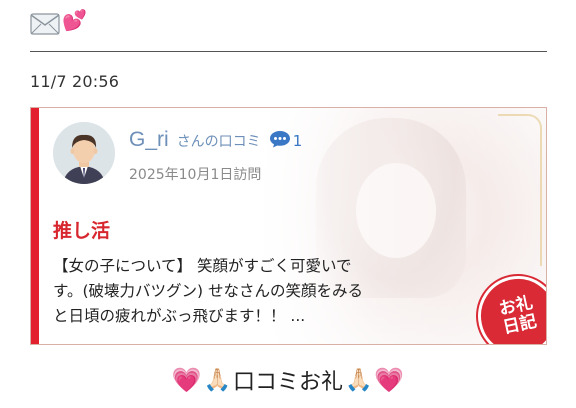 This screenshot has width=576, height=408. Describe the element at coordinates (35, 226) in the screenshot. I see `accent-bar` at that location.